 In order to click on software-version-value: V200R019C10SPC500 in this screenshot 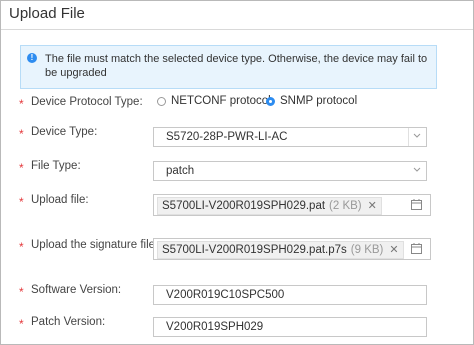, I will do `click(225, 295)`.